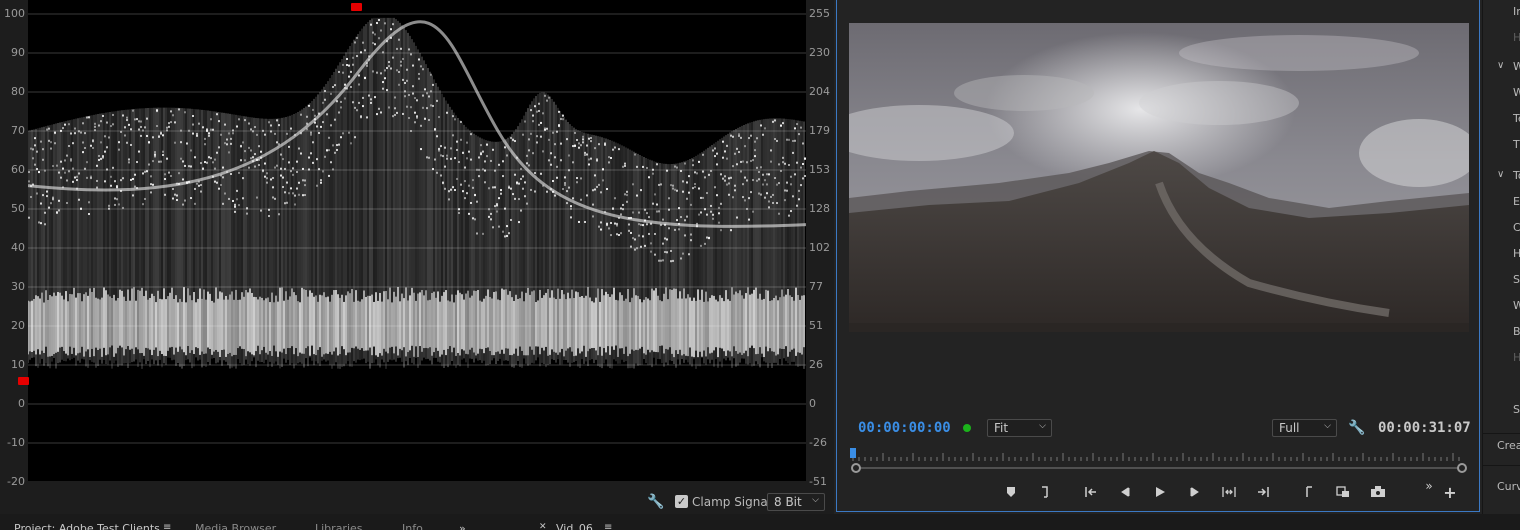 This screenshot has width=1520, height=530. I want to click on insert-icon, so click(1342, 491).